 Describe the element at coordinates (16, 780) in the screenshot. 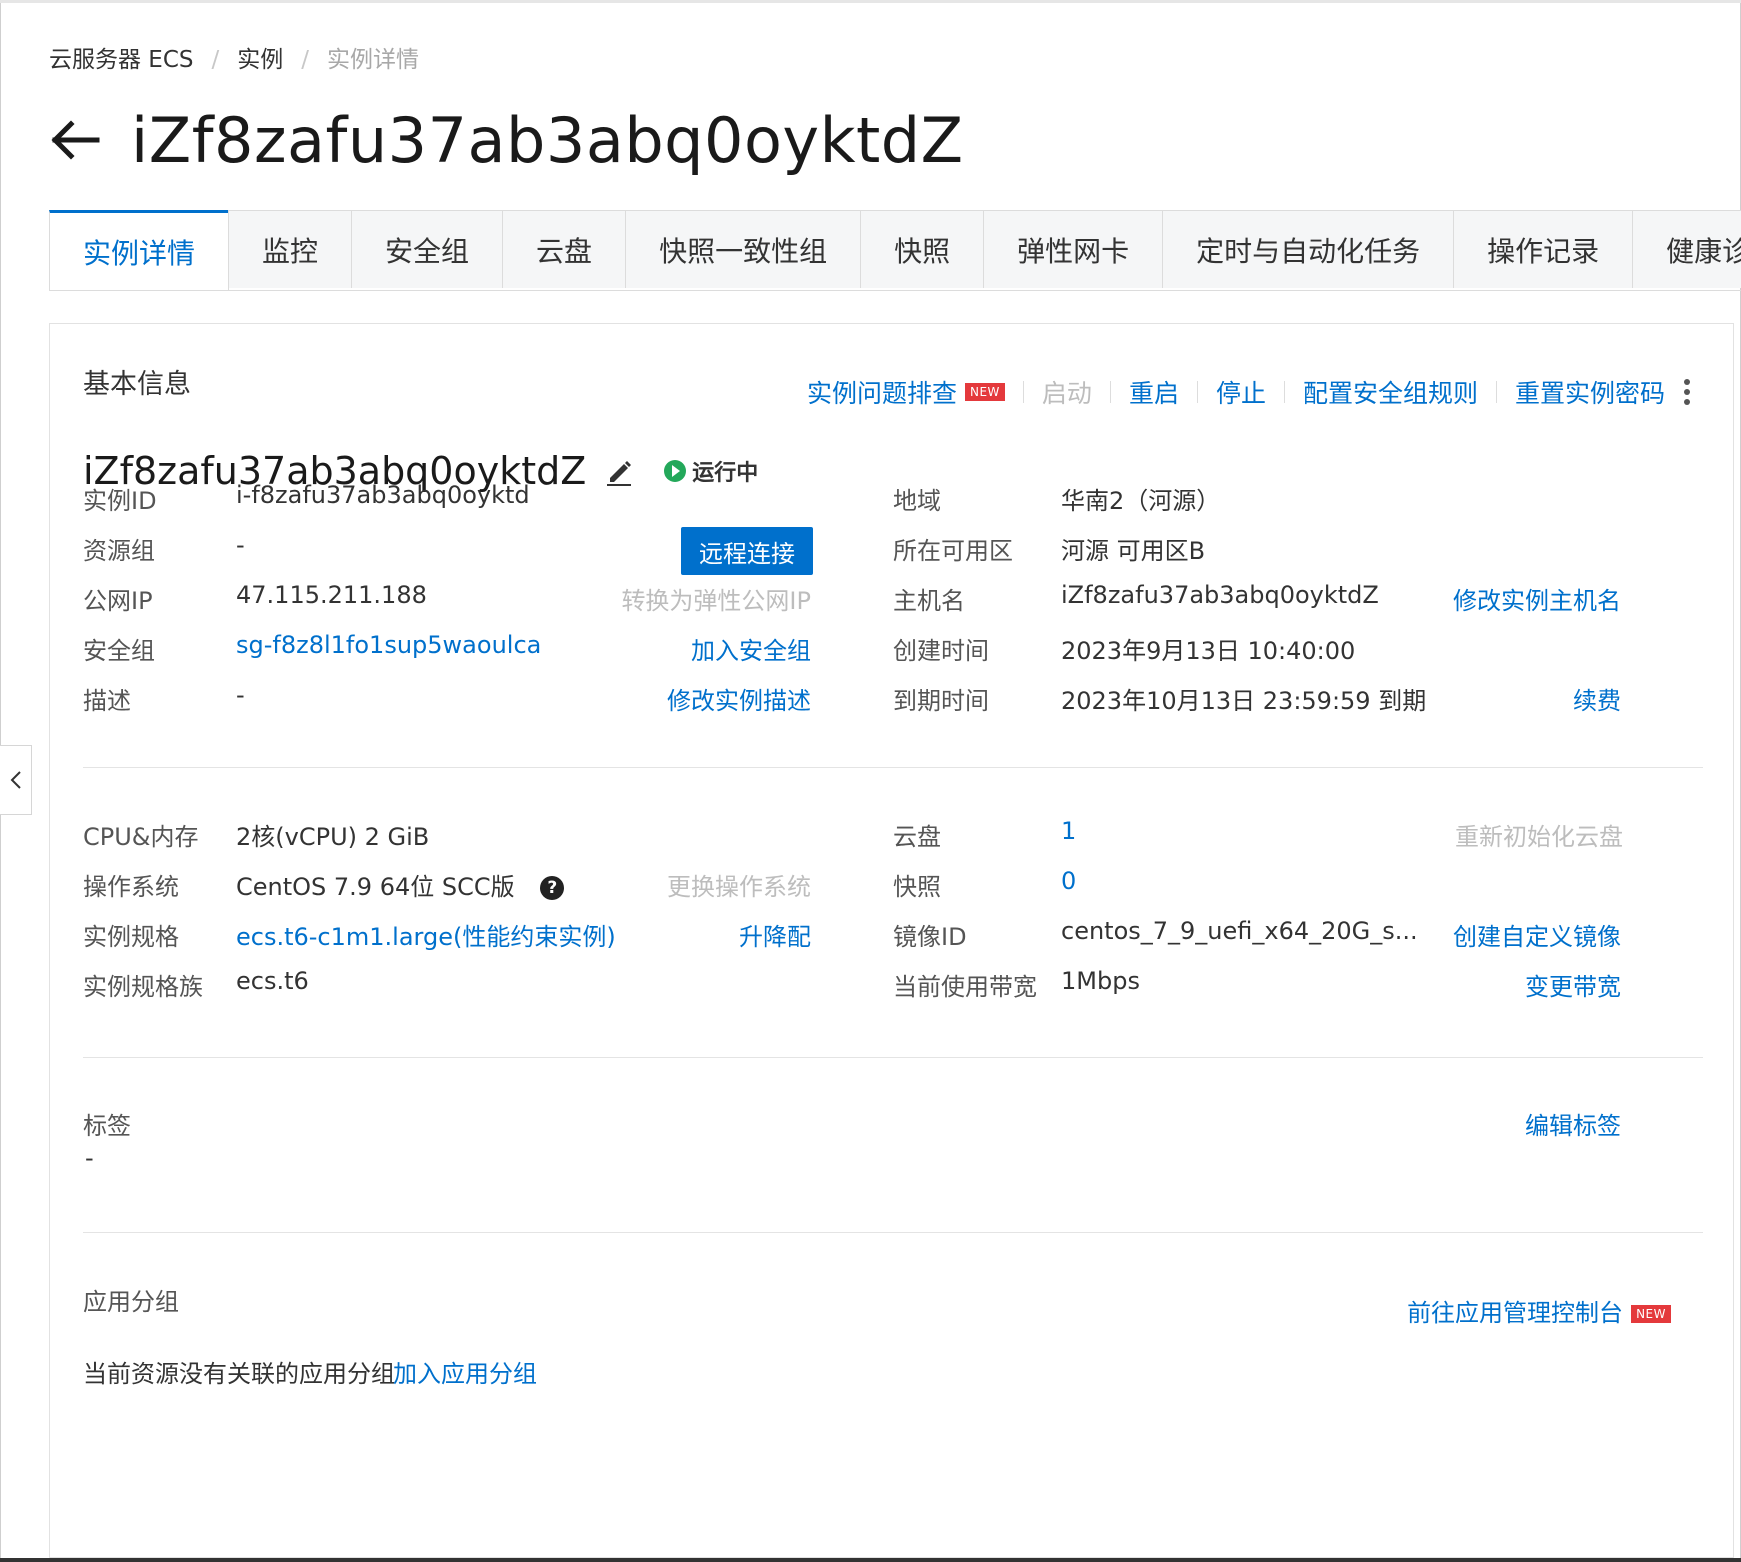

I see `sidebar-toggle` at that location.